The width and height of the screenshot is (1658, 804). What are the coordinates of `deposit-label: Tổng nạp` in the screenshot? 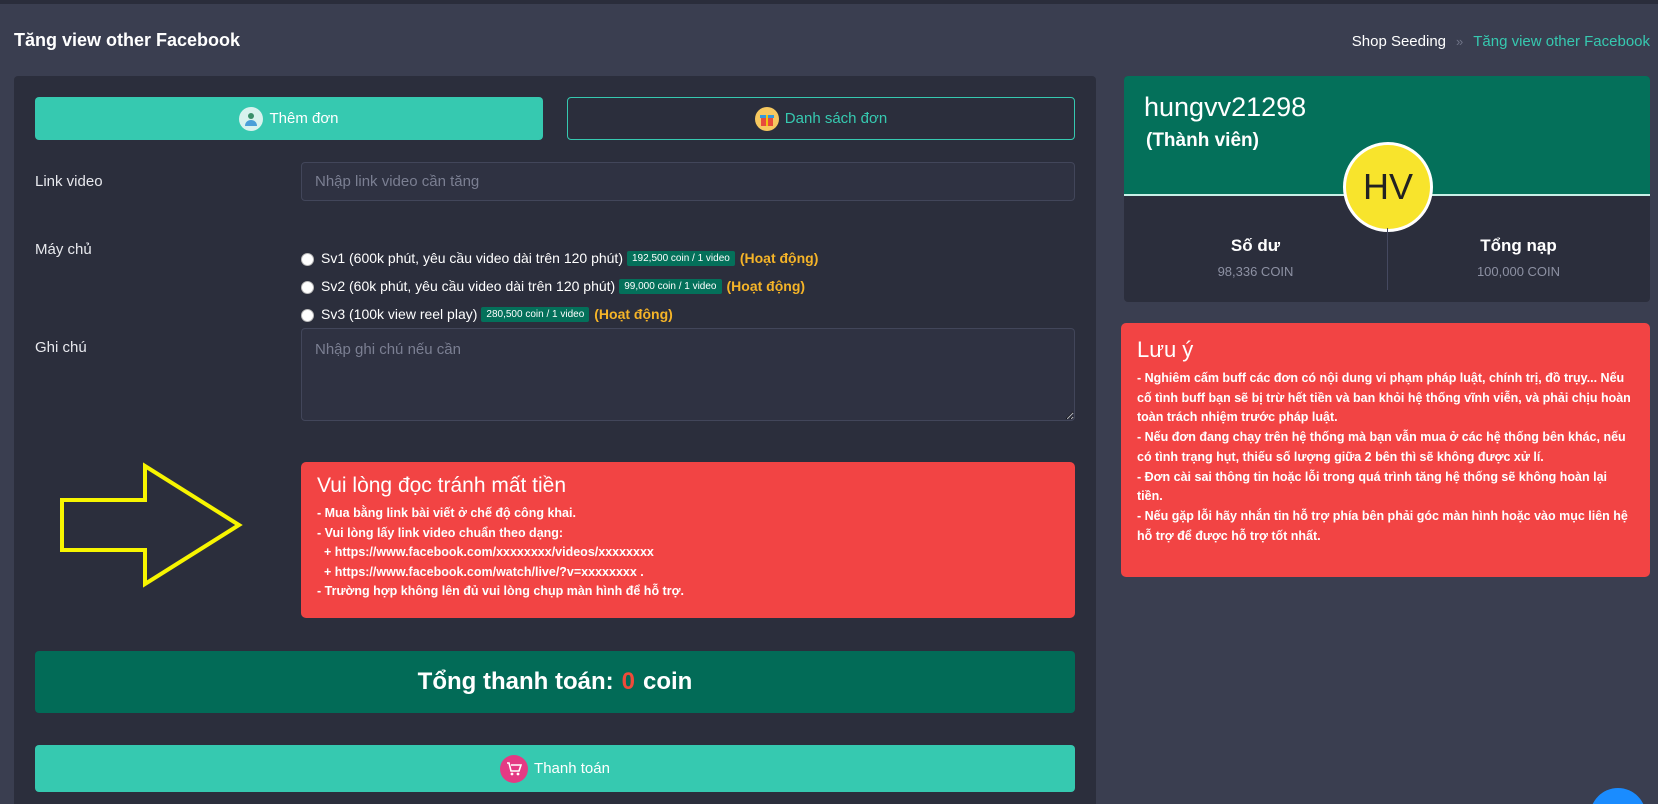 It's located at (1518, 245).